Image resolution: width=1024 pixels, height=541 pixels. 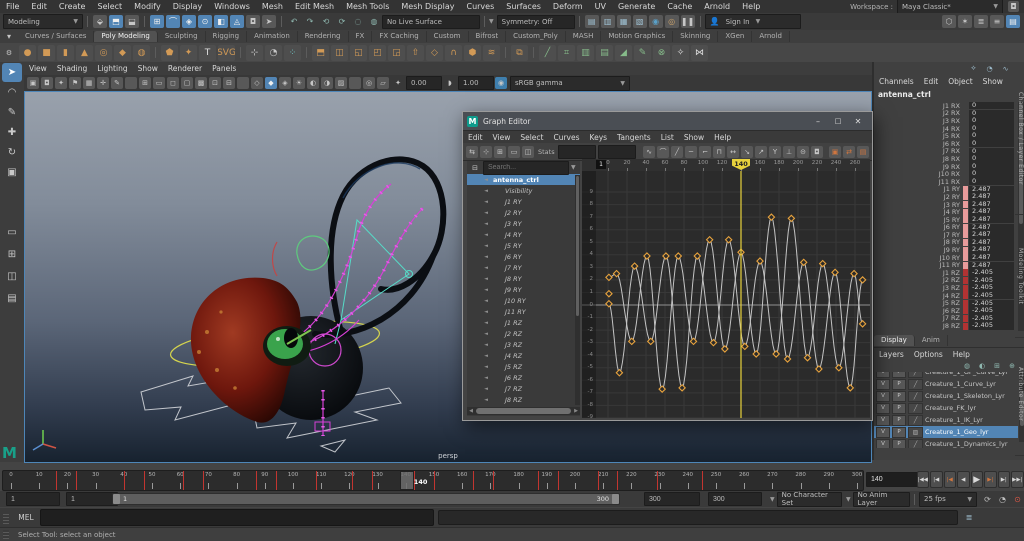 What do you see at coordinates (528, 151) in the screenshot?
I see `retime-tool-icon: ◫` at bounding box center [528, 151].